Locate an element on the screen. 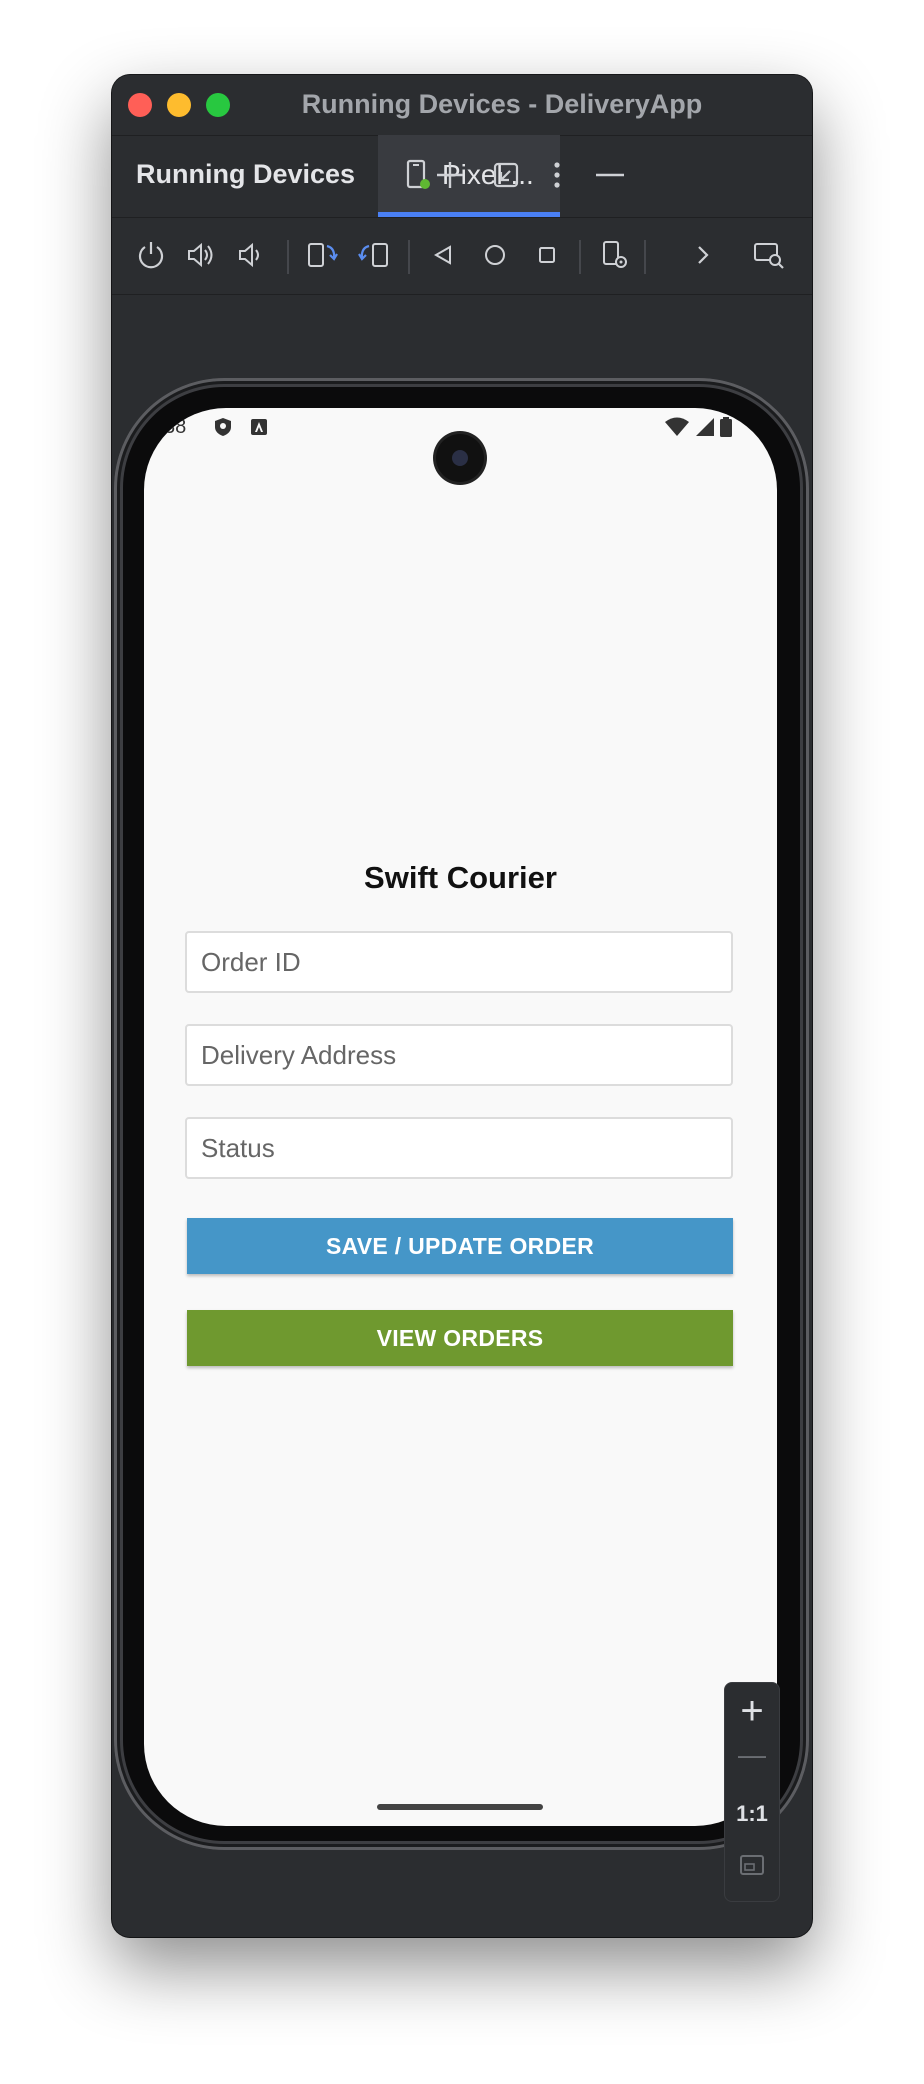  shield-icon is located at coordinates (223, 427).